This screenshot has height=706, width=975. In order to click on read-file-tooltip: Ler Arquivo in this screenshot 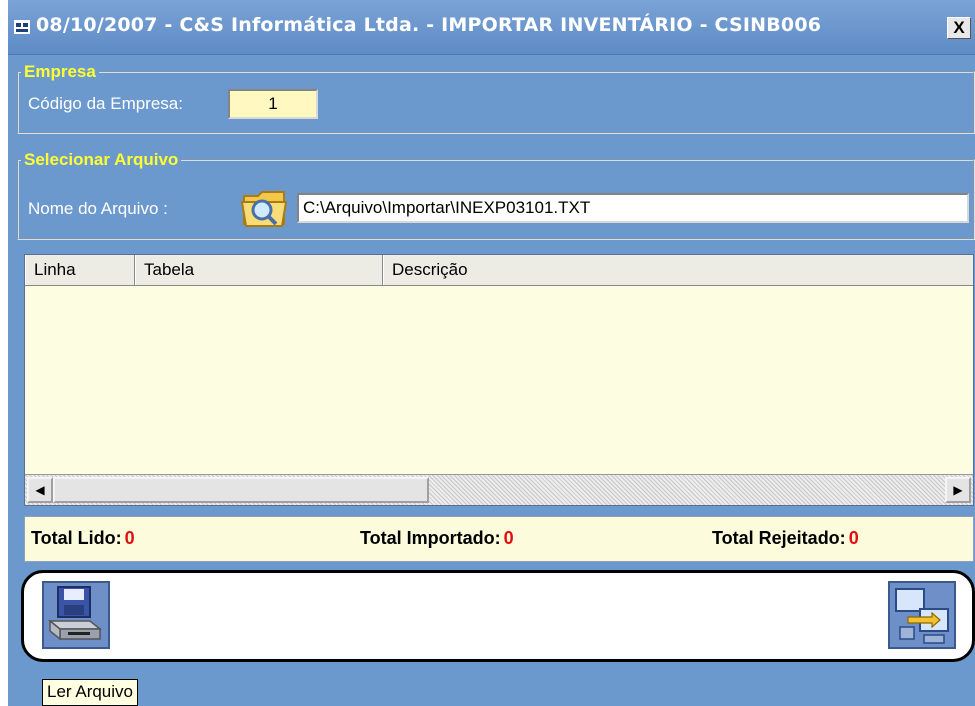, I will do `click(90, 692)`.